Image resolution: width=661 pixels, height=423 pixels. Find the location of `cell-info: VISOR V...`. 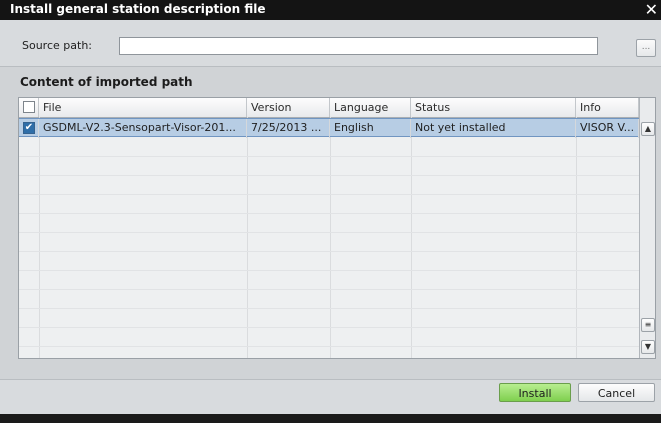

cell-info: VISOR V... is located at coordinates (607, 128).